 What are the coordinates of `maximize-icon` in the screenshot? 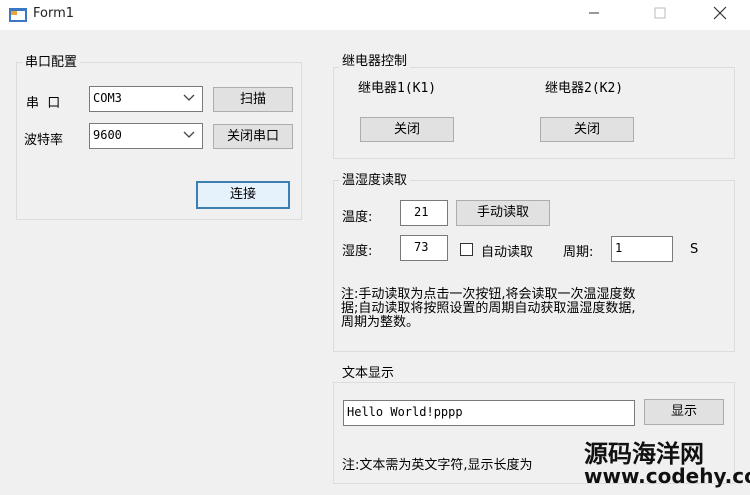 It's located at (660, 13).